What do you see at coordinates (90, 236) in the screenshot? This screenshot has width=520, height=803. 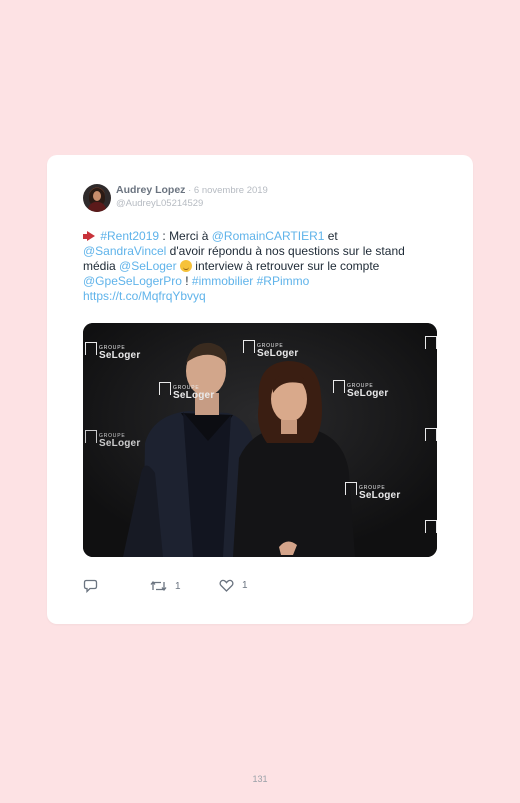 I see `megaphone-emoji-icon` at bounding box center [90, 236].